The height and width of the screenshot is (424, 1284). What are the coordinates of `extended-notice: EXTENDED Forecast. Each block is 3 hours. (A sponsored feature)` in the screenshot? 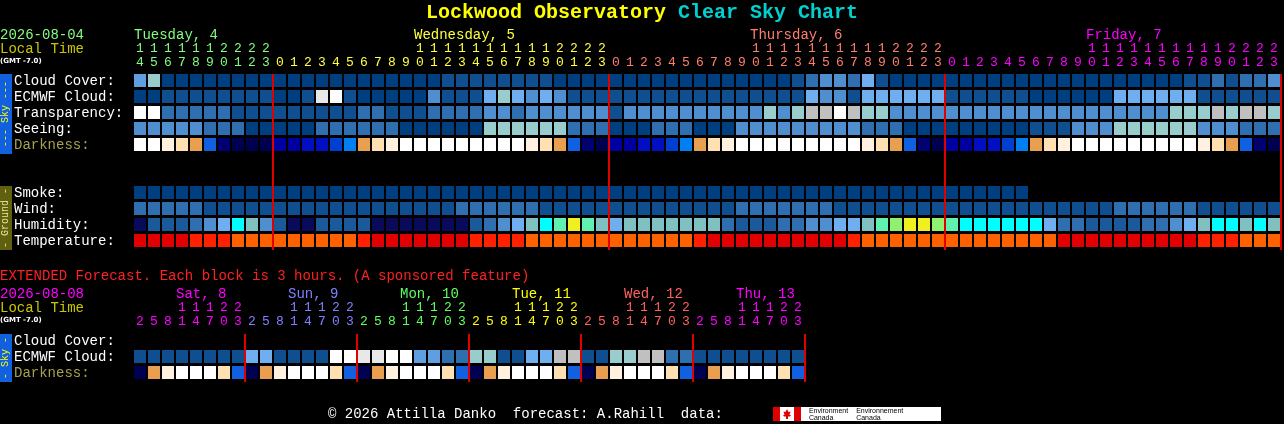 It's located at (265, 276).